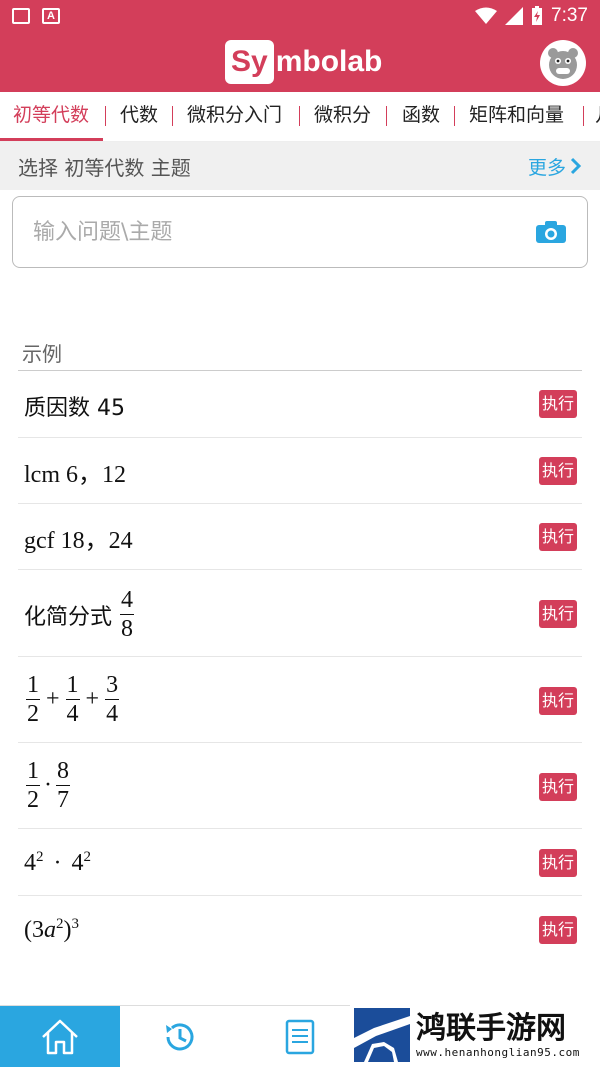 This screenshot has width=600, height=1067. What do you see at coordinates (491, 1028) in the screenshot?
I see `watermark-title: 鸿联手游网` at bounding box center [491, 1028].